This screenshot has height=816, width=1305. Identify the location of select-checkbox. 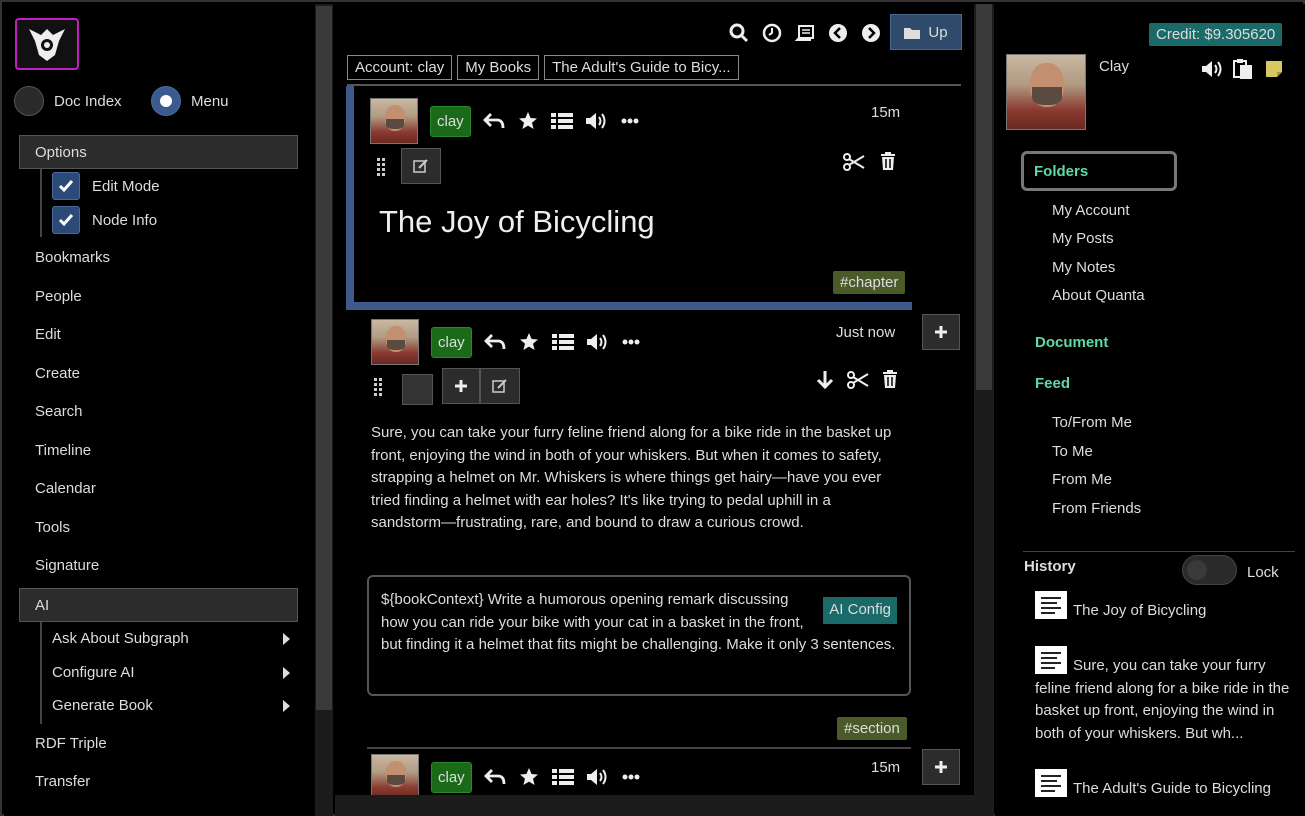
(417, 389).